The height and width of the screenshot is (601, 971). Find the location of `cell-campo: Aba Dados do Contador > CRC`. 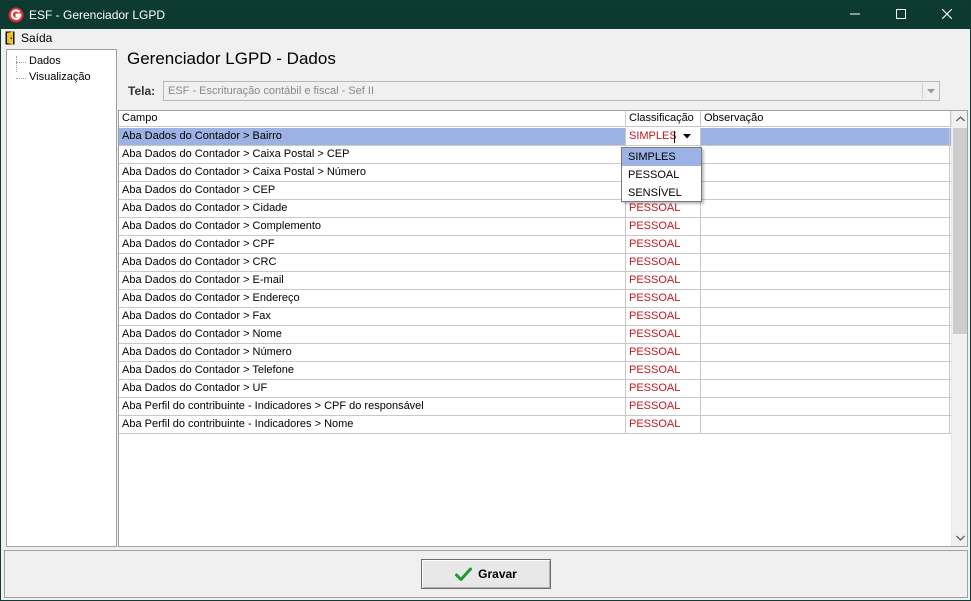

cell-campo: Aba Dados do Contador > CRC is located at coordinates (372, 262).